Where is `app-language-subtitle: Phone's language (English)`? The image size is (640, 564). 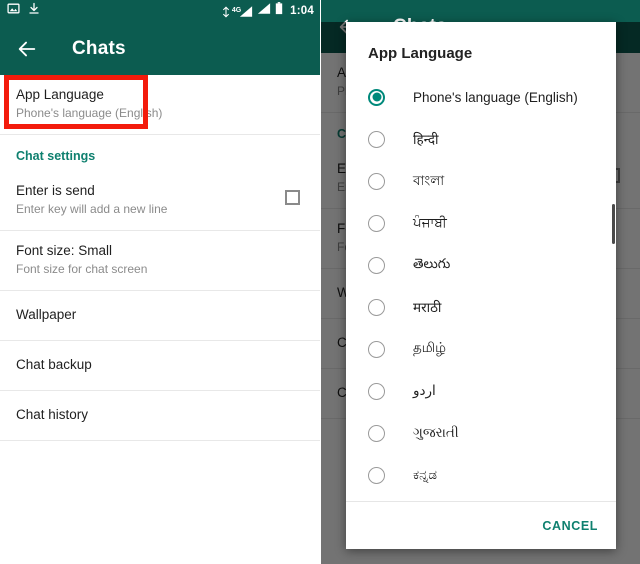 app-language-subtitle: Phone's language (English) is located at coordinates (89, 113).